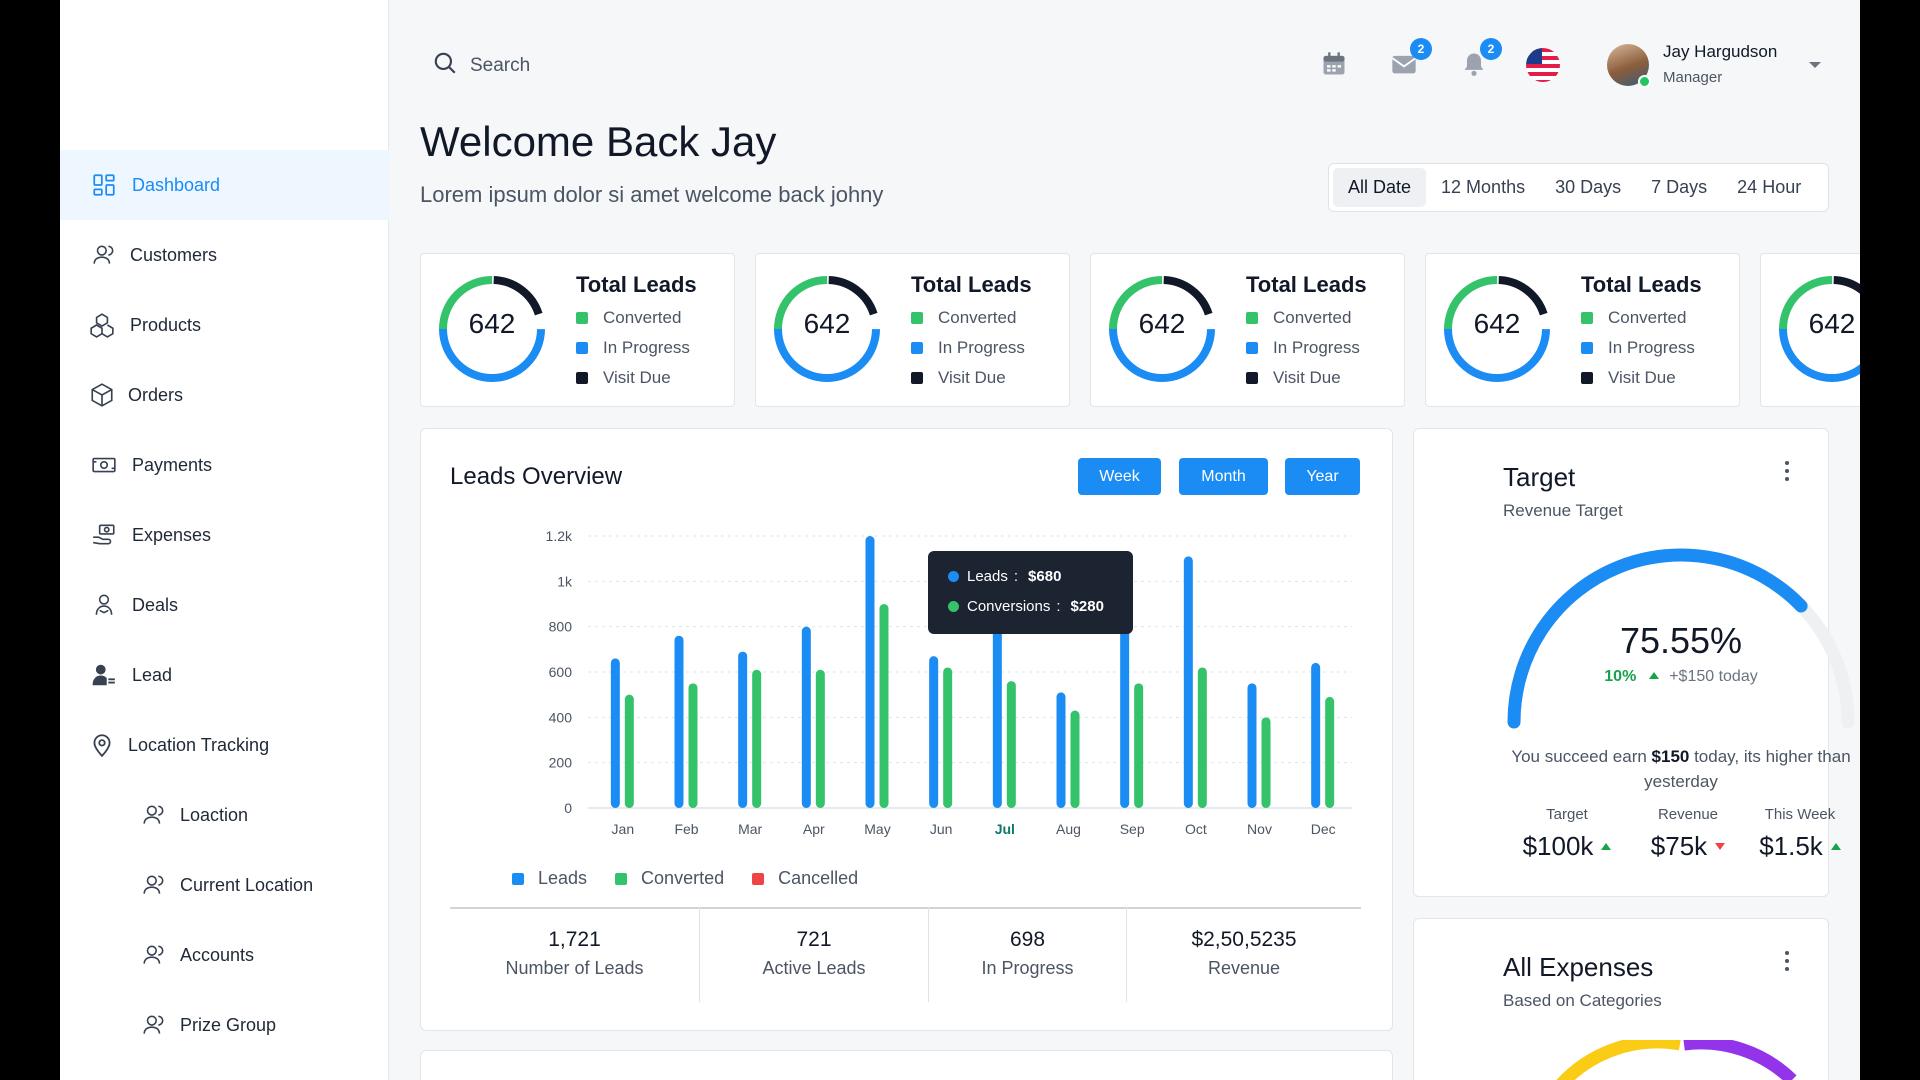 The width and height of the screenshot is (1920, 1080). I want to click on expenses-title: All Expenses, so click(1578, 967).